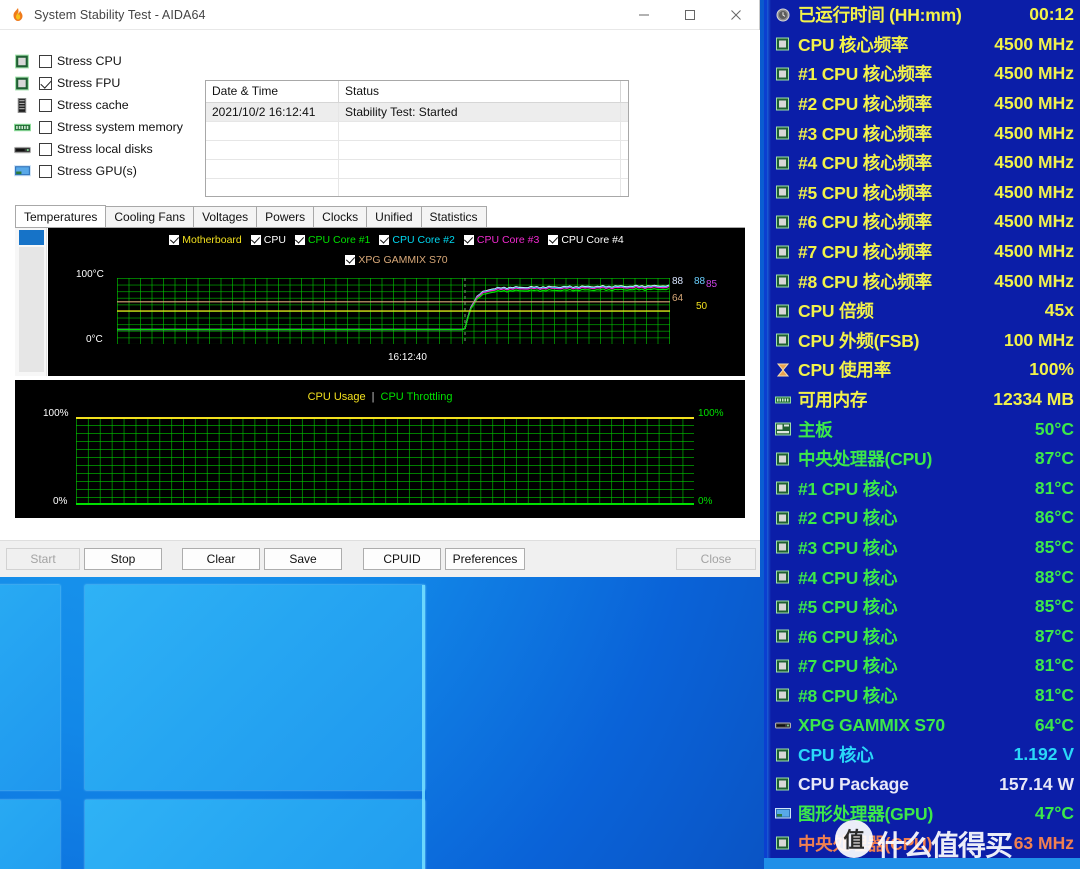 The width and height of the screenshot is (1080, 869). What do you see at coordinates (783, 725) in the screenshot?
I see `hard-disk-icon` at bounding box center [783, 725].